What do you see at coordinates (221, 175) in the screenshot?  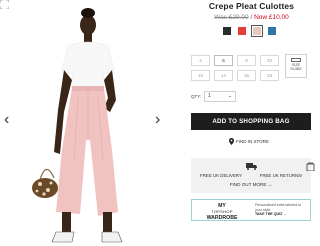 I see `free-delivery-text: FREE UK DELIVERY` at bounding box center [221, 175].